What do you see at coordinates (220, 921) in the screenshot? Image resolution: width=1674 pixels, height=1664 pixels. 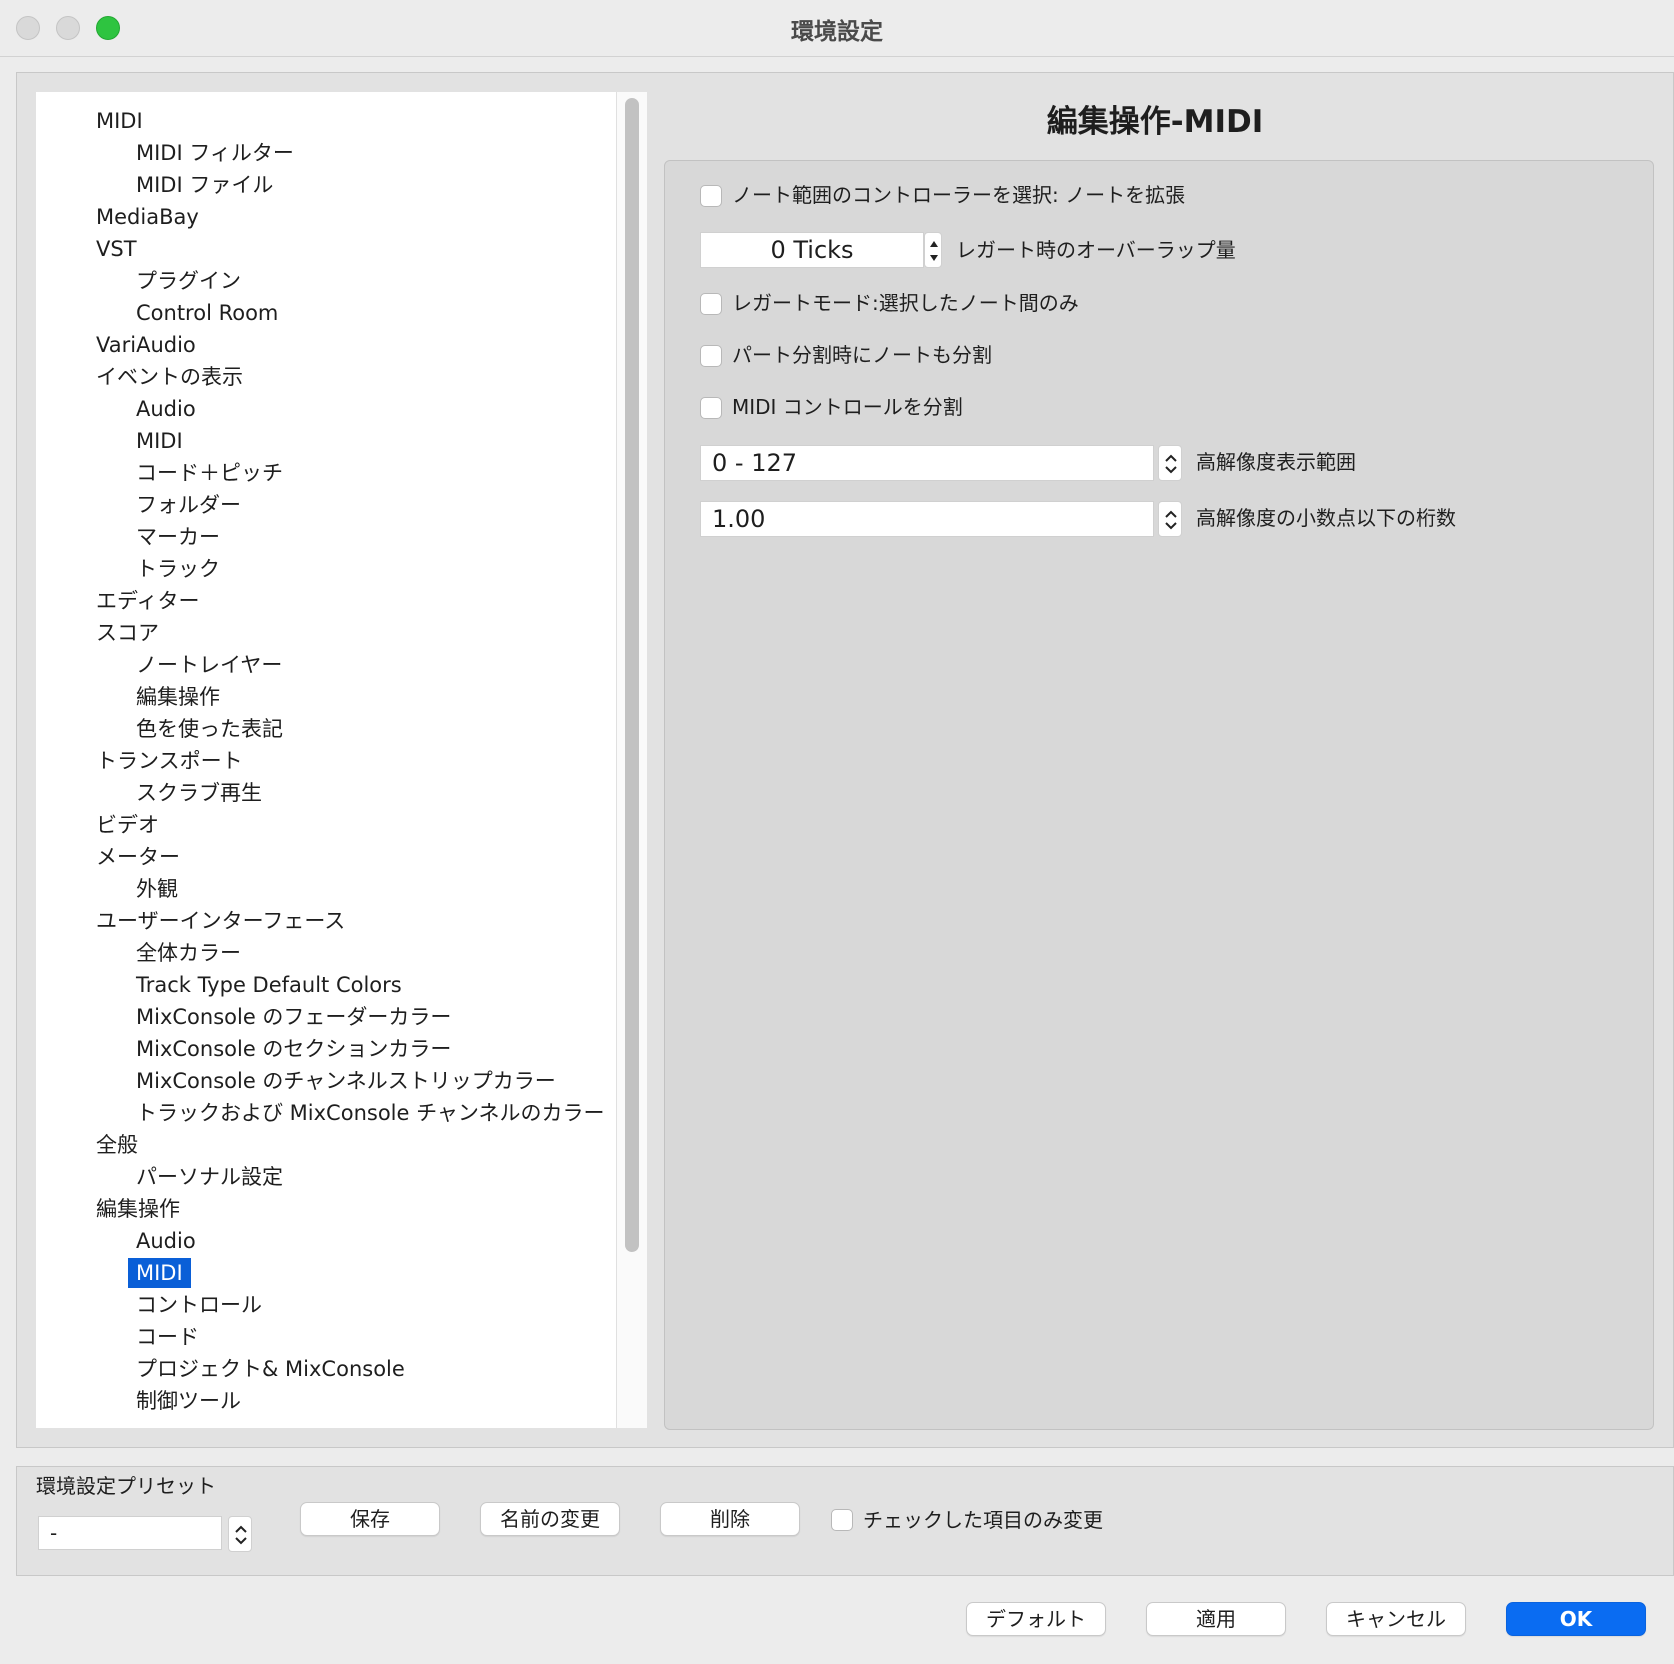 I see `tree-item: ユーザーインターフェース` at bounding box center [220, 921].